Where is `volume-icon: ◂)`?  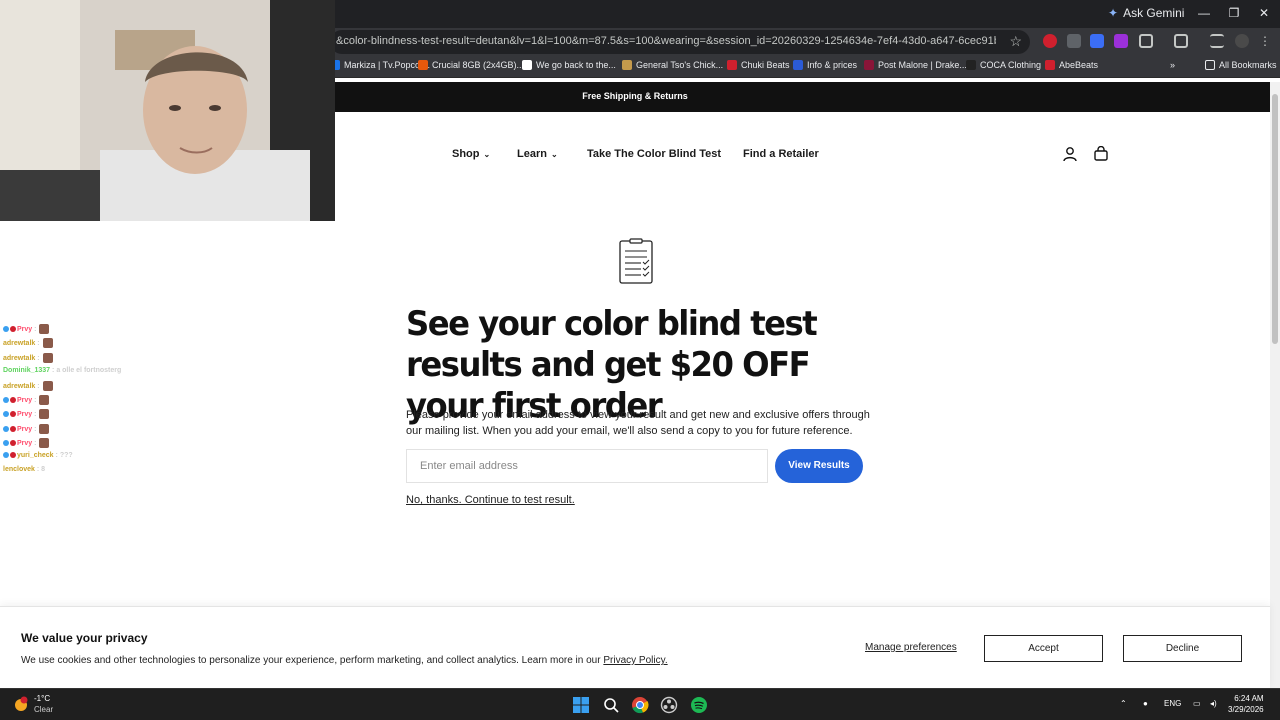
volume-icon: ◂) is located at coordinates (1213, 703).